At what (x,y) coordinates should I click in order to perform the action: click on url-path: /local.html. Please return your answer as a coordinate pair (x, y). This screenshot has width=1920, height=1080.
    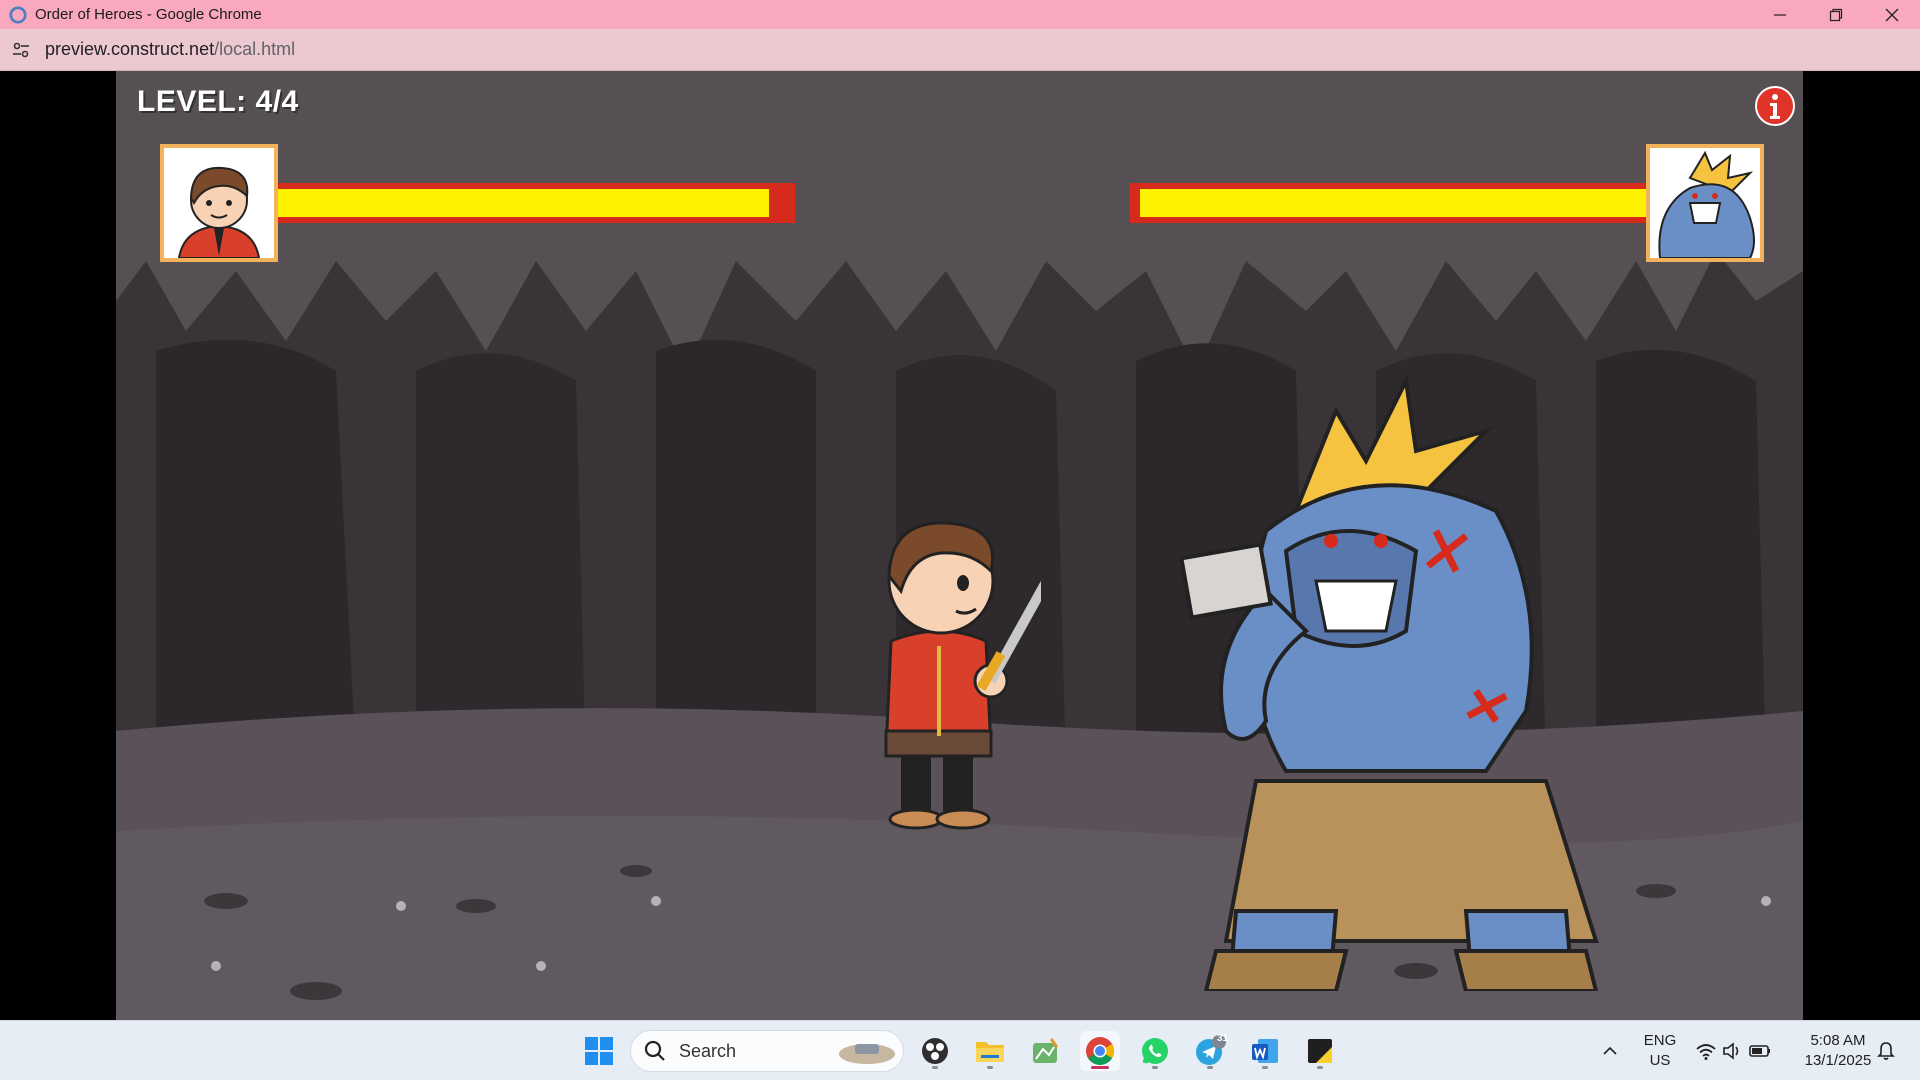
    Looking at the image, I should click on (255, 49).